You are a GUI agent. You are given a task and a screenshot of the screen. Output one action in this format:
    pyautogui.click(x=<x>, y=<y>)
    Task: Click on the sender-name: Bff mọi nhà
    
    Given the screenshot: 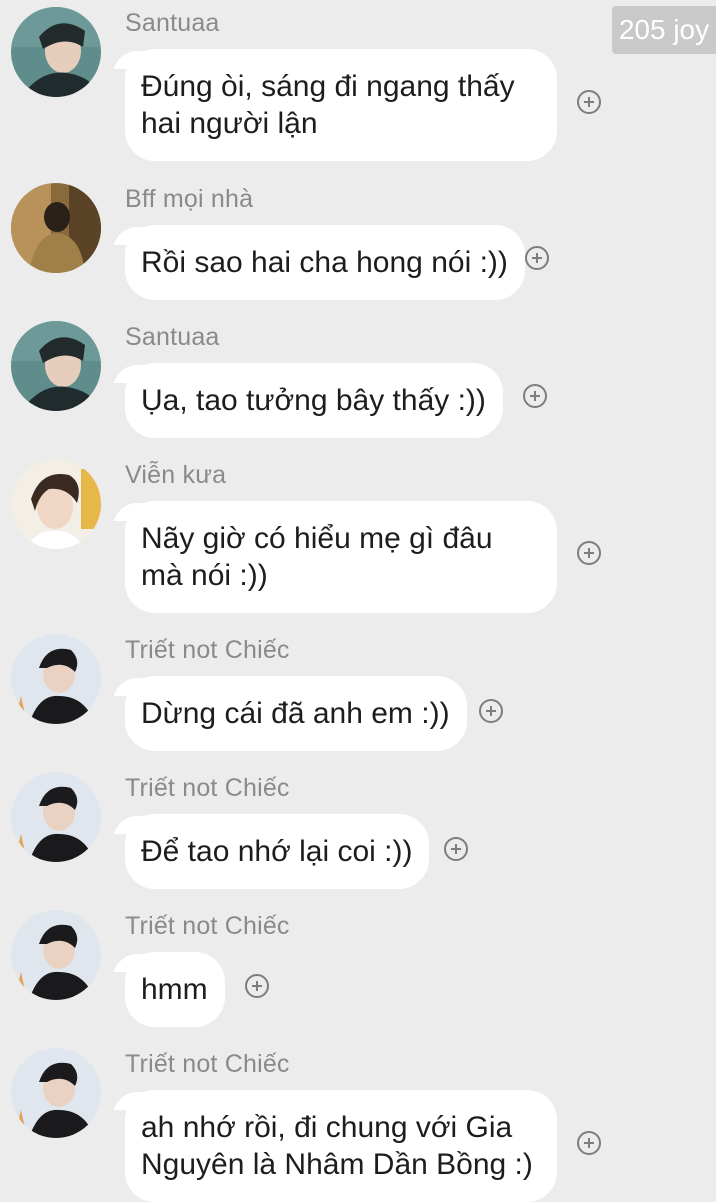 What is the action you would take?
    pyautogui.click(x=189, y=199)
    